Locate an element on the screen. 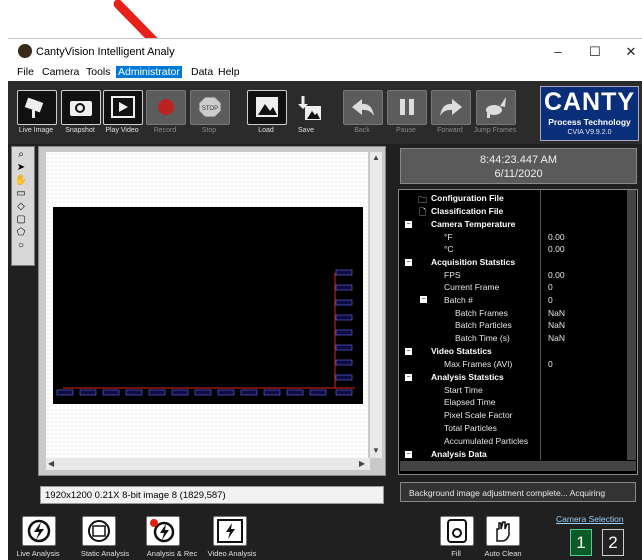  tree-fahrenheit: °F is located at coordinates (448, 237).